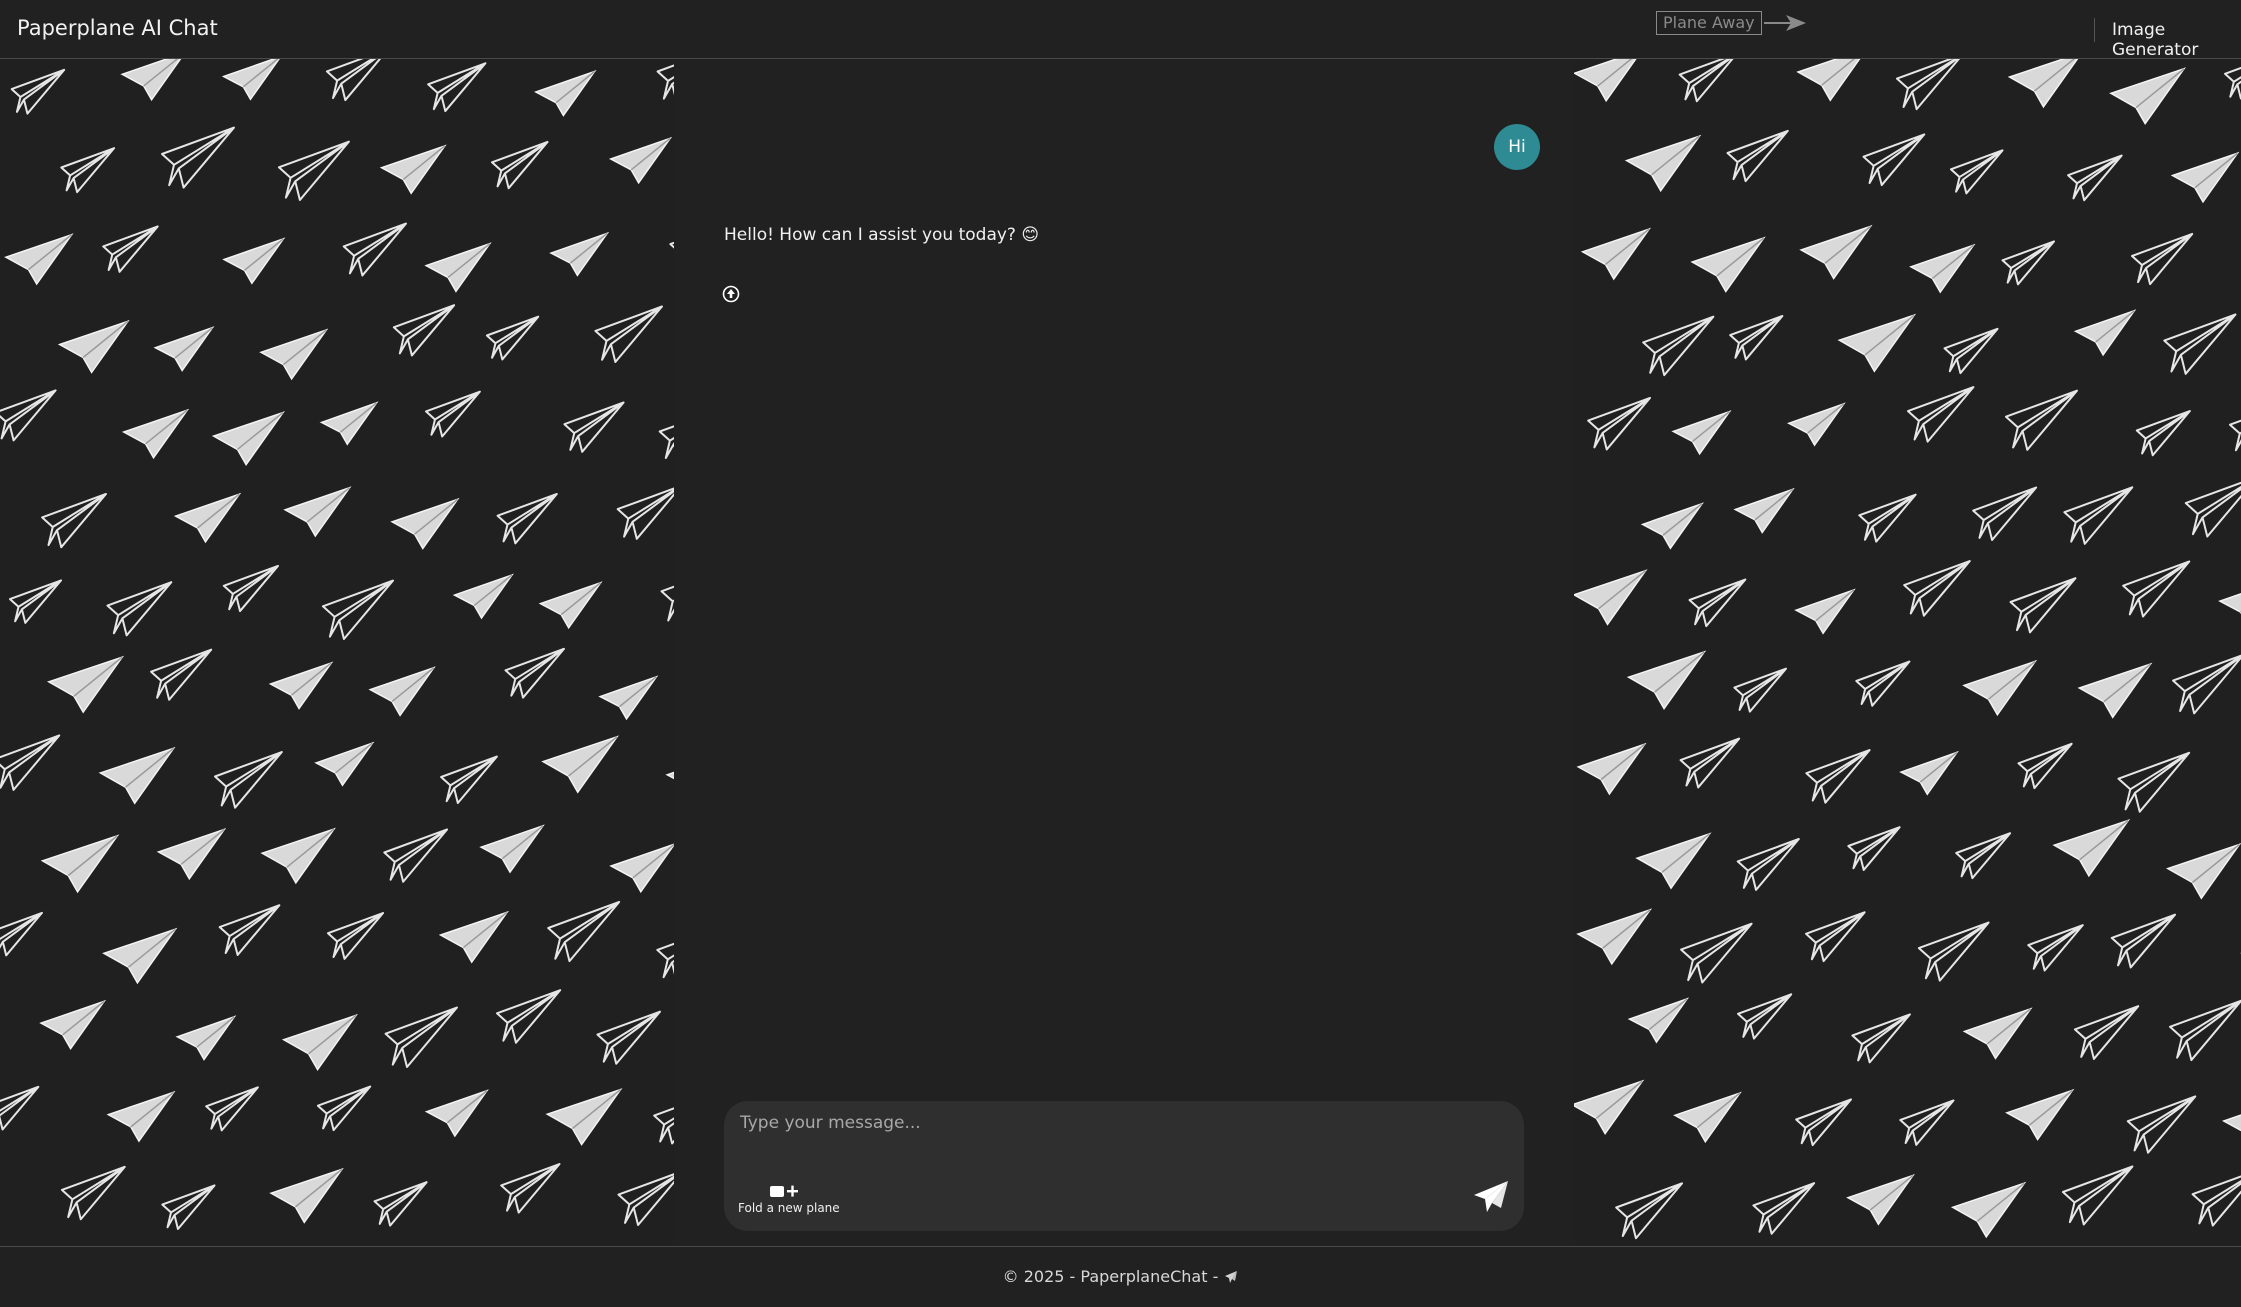  Describe the element at coordinates (789, 1203) in the screenshot. I see `fold-new-plane-button: Fold a new plane` at that location.